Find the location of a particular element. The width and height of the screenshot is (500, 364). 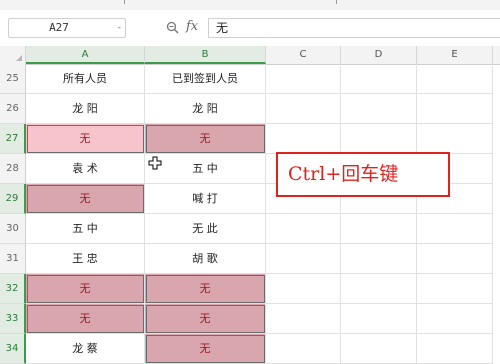

cell-e31 is located at coordinates (455, 259).